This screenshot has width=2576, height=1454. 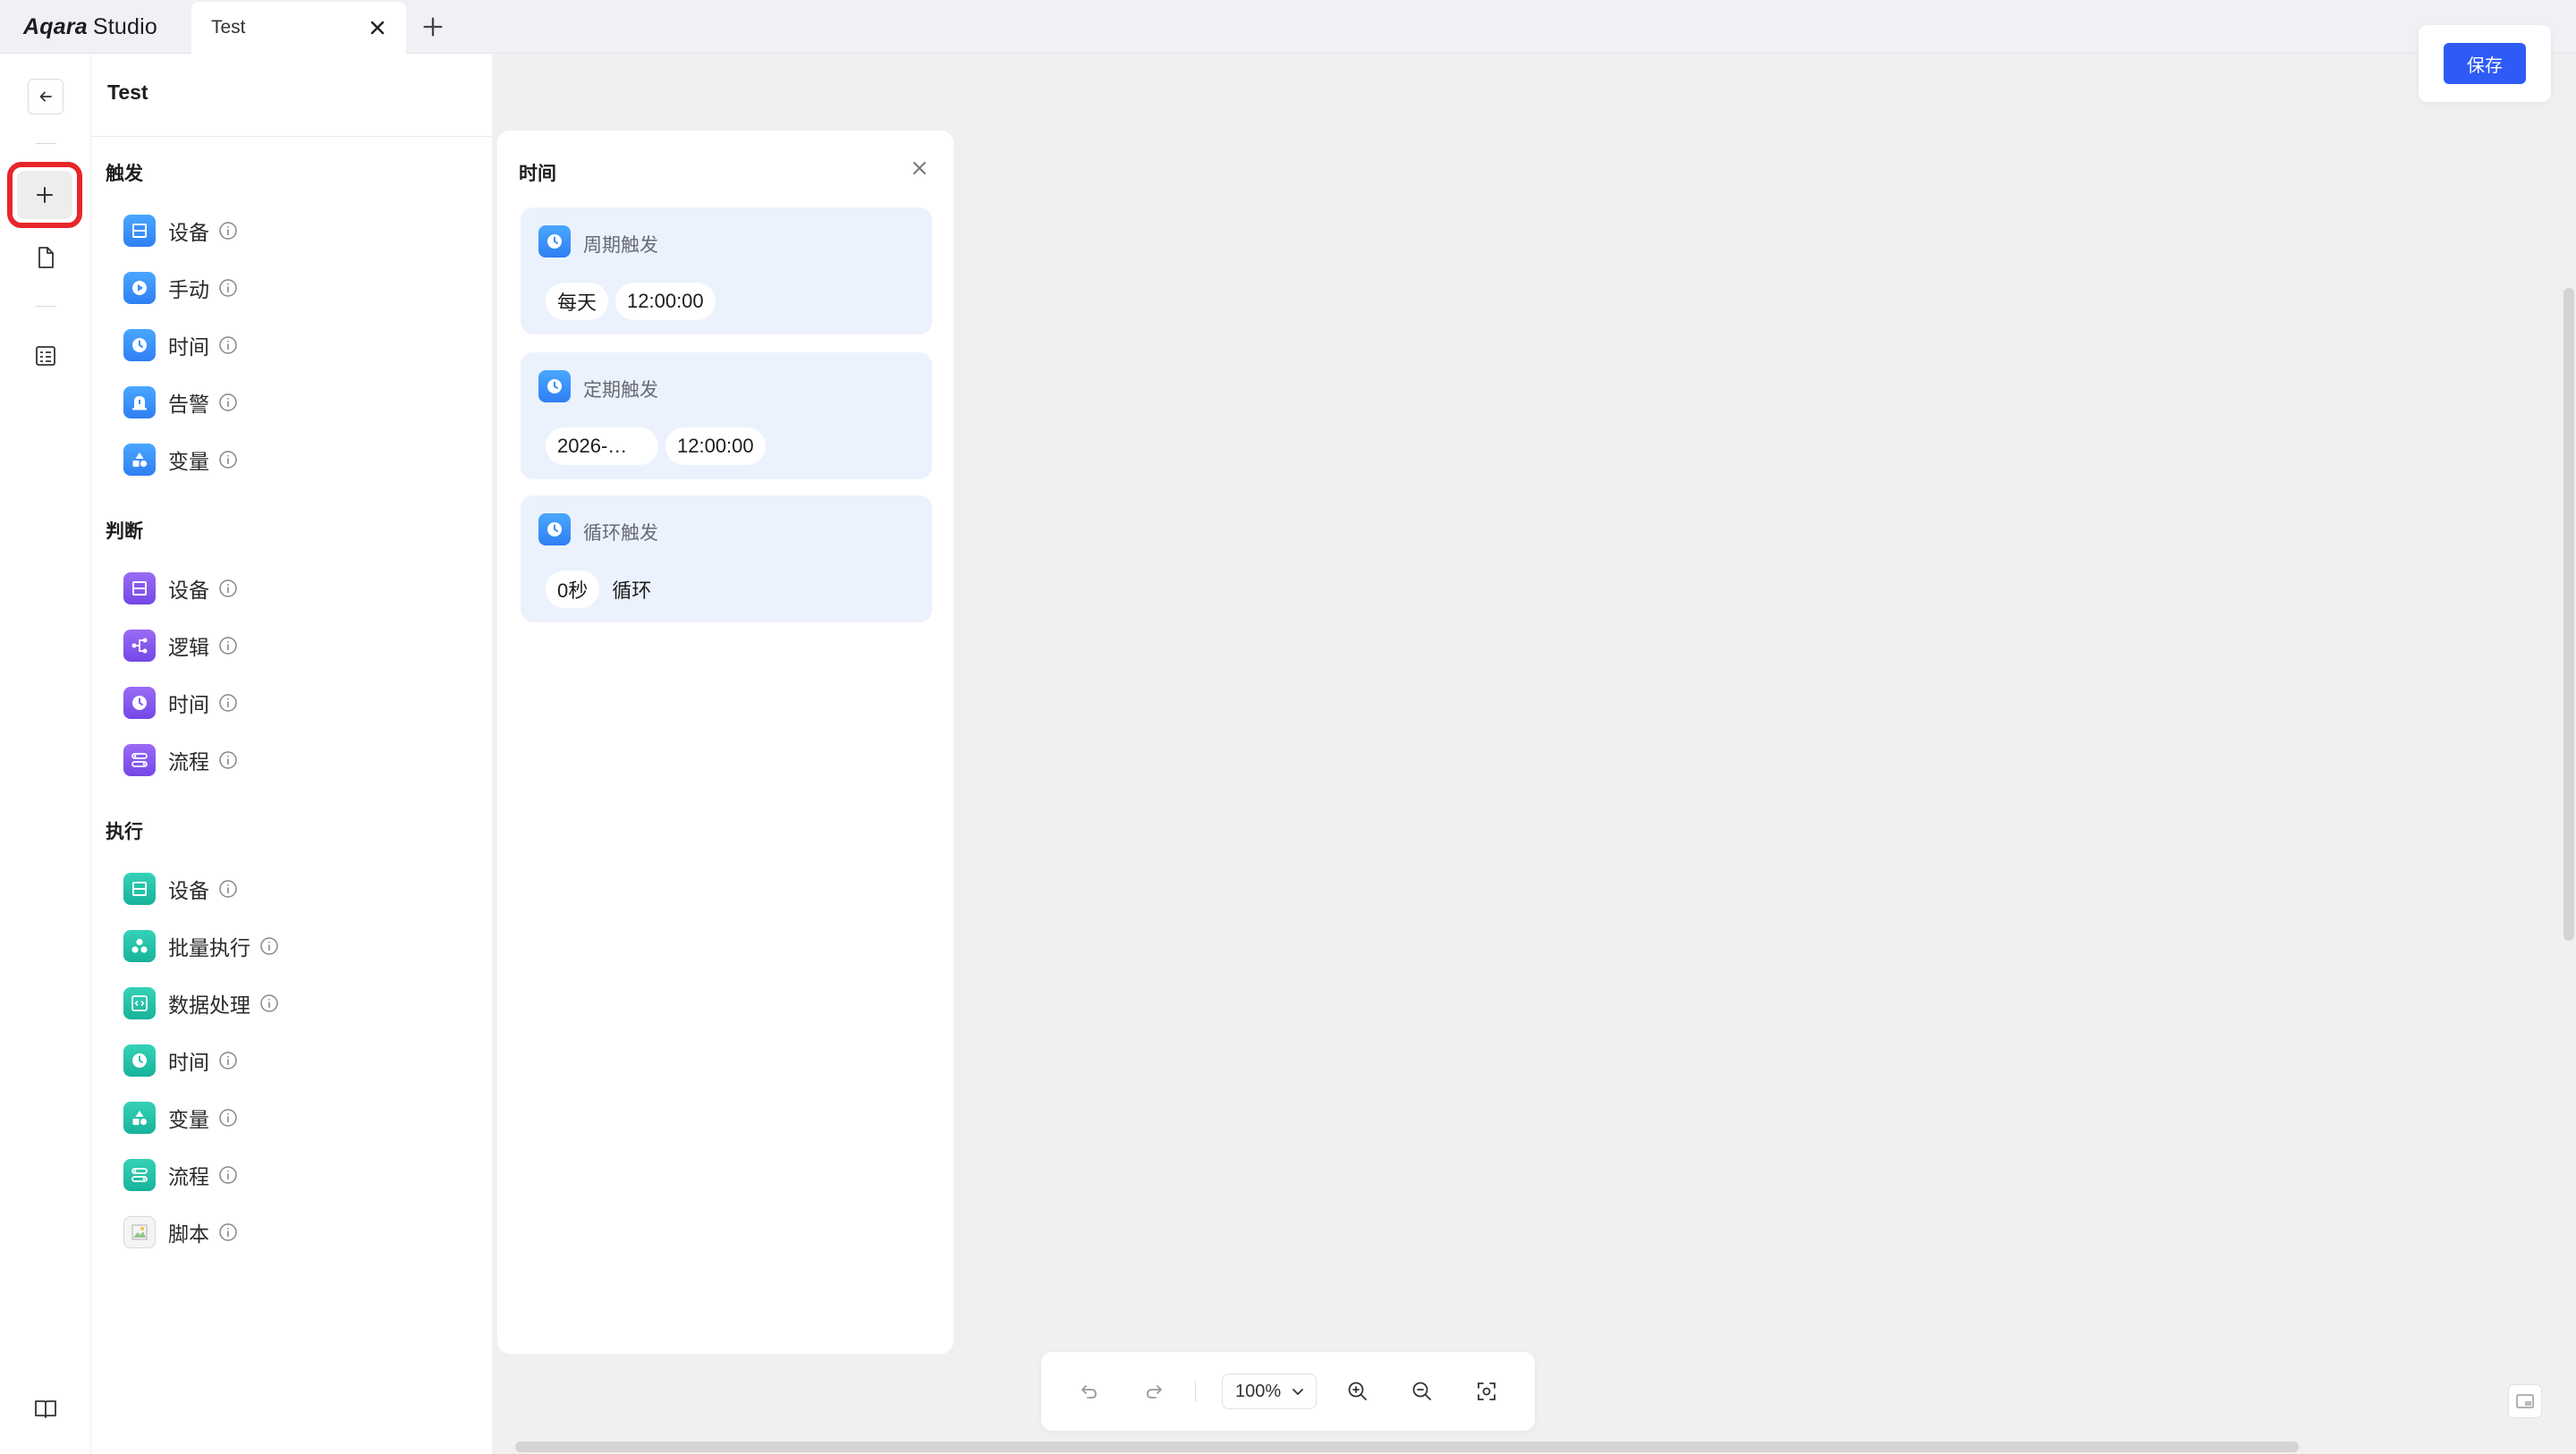 I want to click on action-batch-item: 批量执行, so click(x=201, y=946).